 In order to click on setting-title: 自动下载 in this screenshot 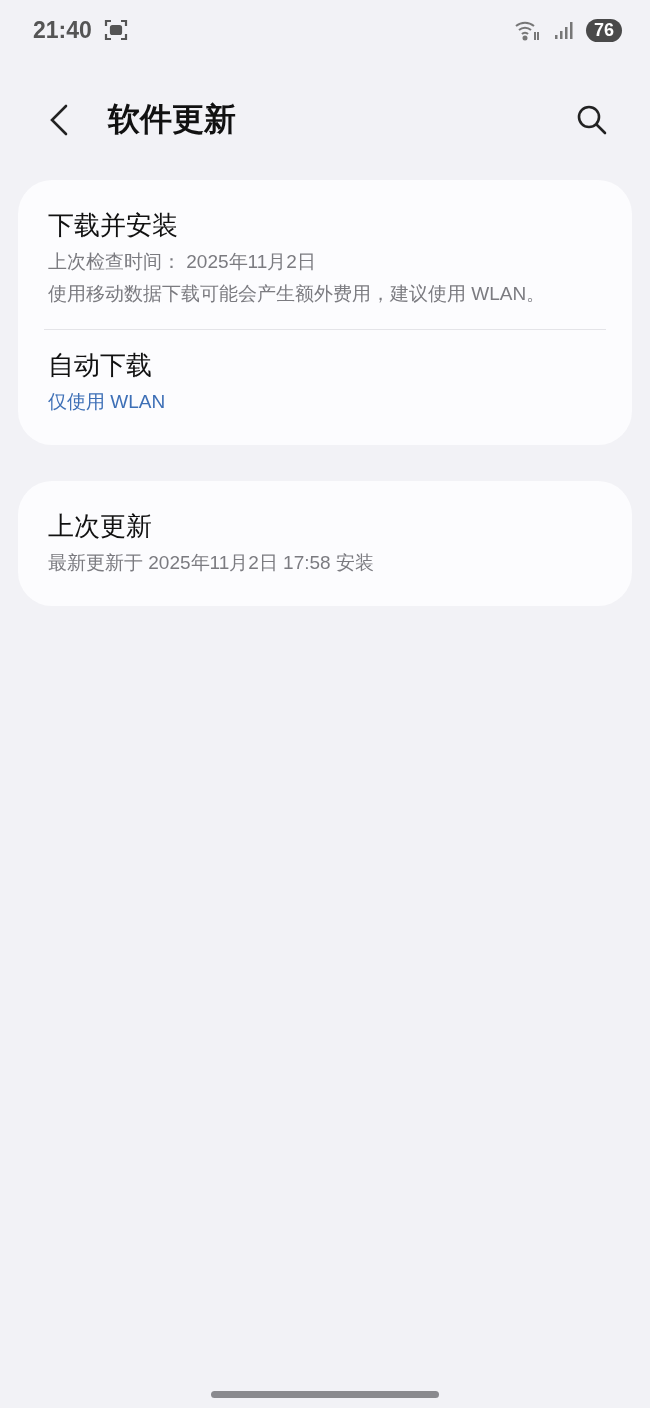, I will do `click(325, 365)`.